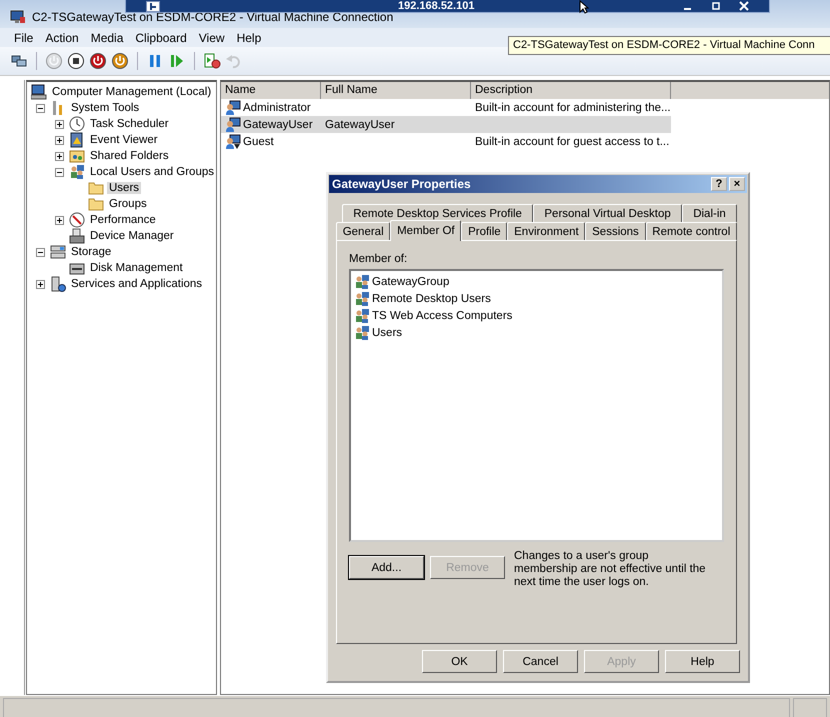 This screenshot has height=717, width=830. I want to click on help-button: ?, so click(719, 184).